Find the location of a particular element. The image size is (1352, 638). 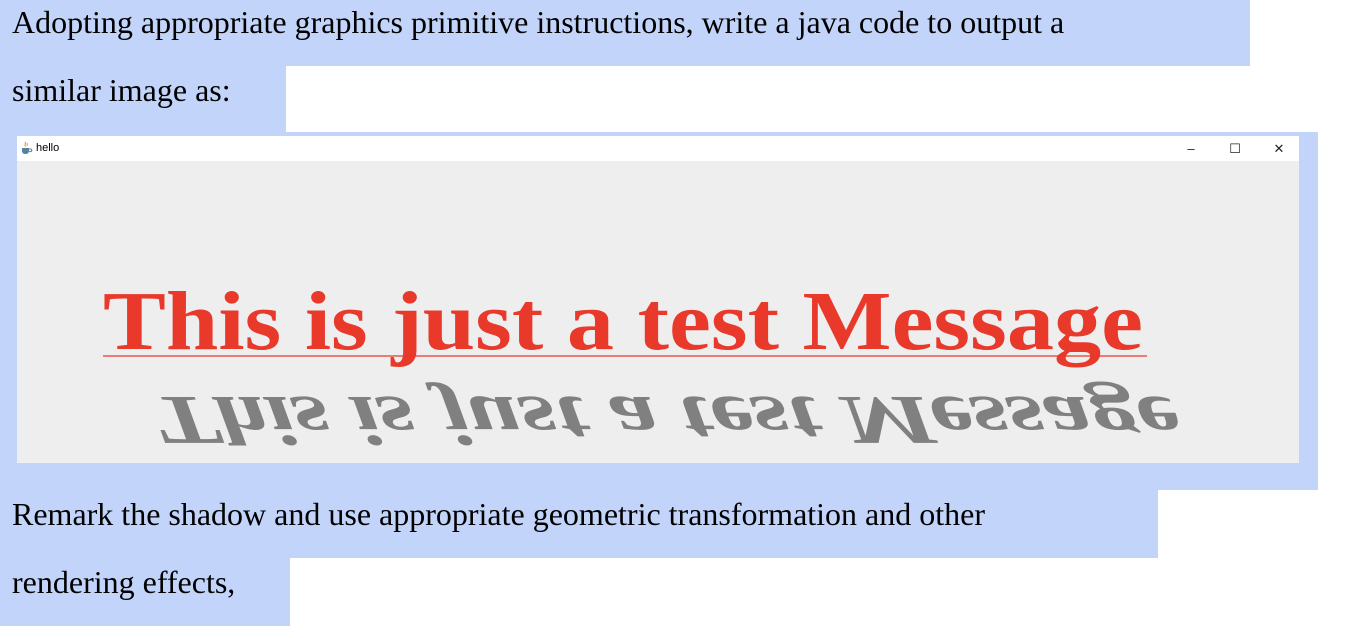

maximize-button: ☐ is located at coordinates (1235, 148).